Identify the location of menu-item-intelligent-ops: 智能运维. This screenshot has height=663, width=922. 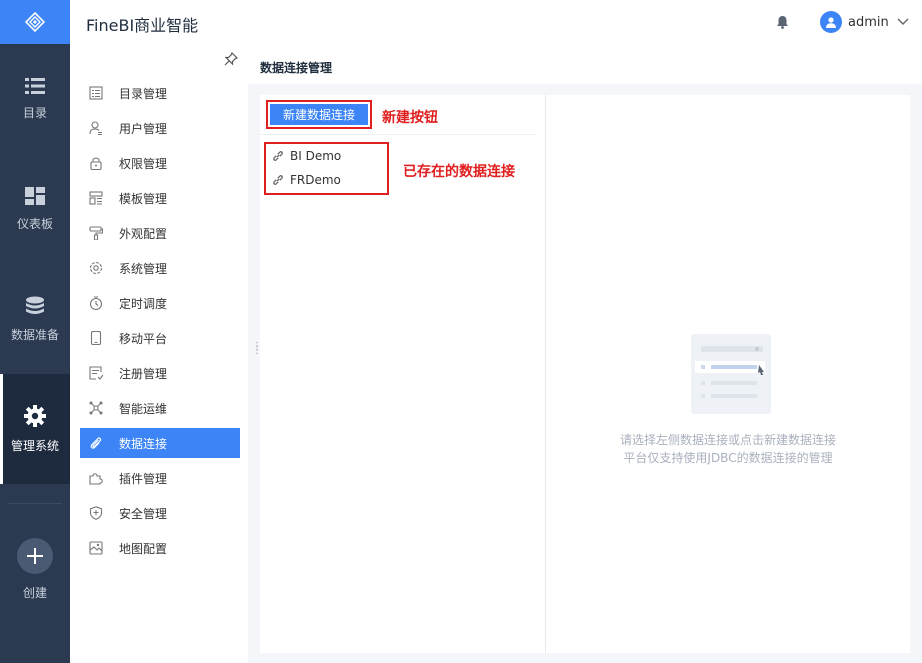
(160, 408).